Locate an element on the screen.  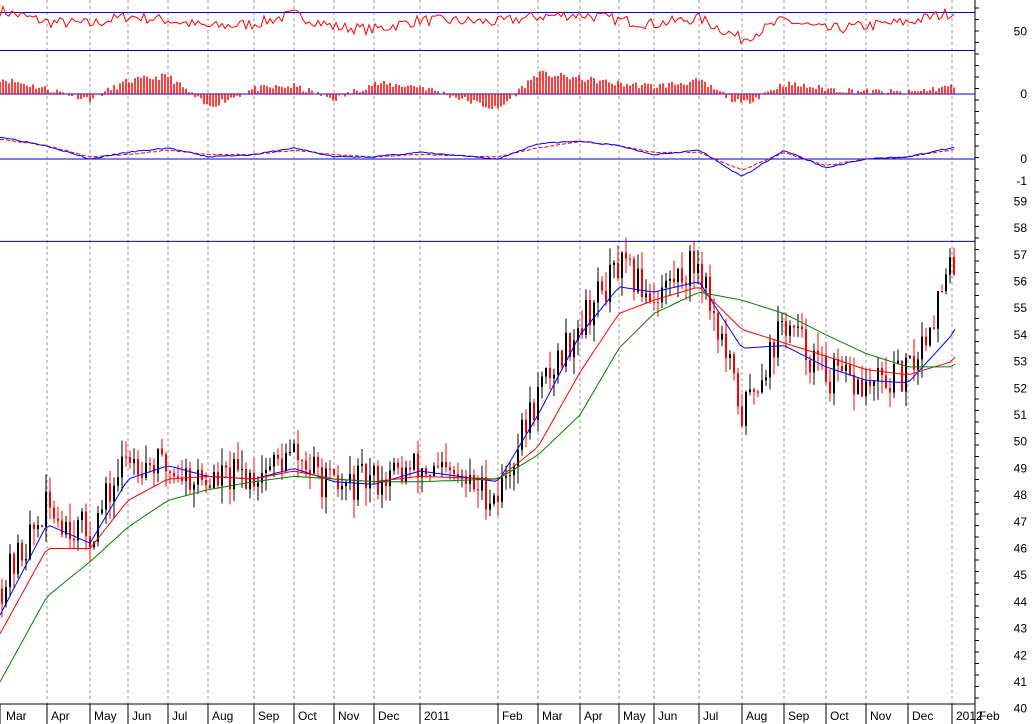
price-tick-label: 52 is located at coordinates (1021, 388).